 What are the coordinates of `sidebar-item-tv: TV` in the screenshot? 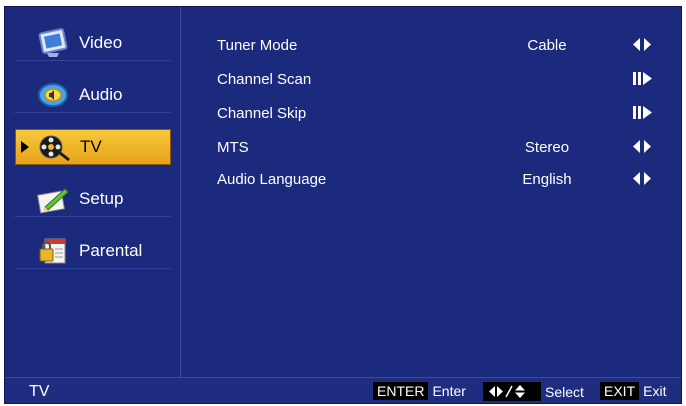 It's located at (93, 147).